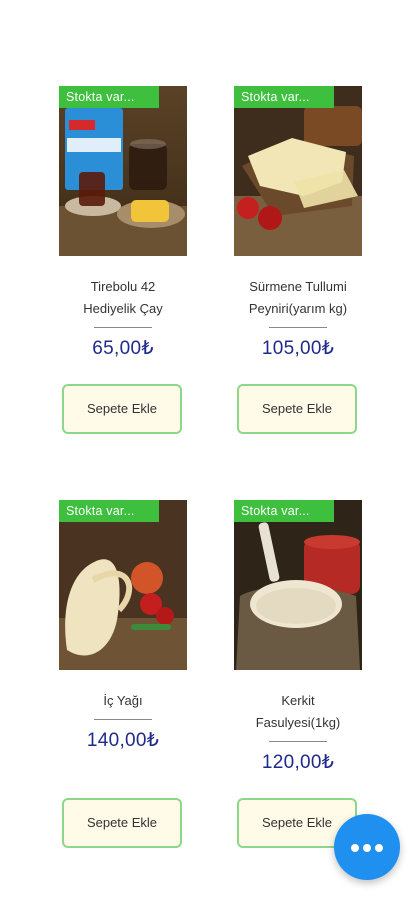  What do you see at coordinates (298, 348) in the screenshot?
I see `product-price: 105,00₺` at bounding box center [298, 348].